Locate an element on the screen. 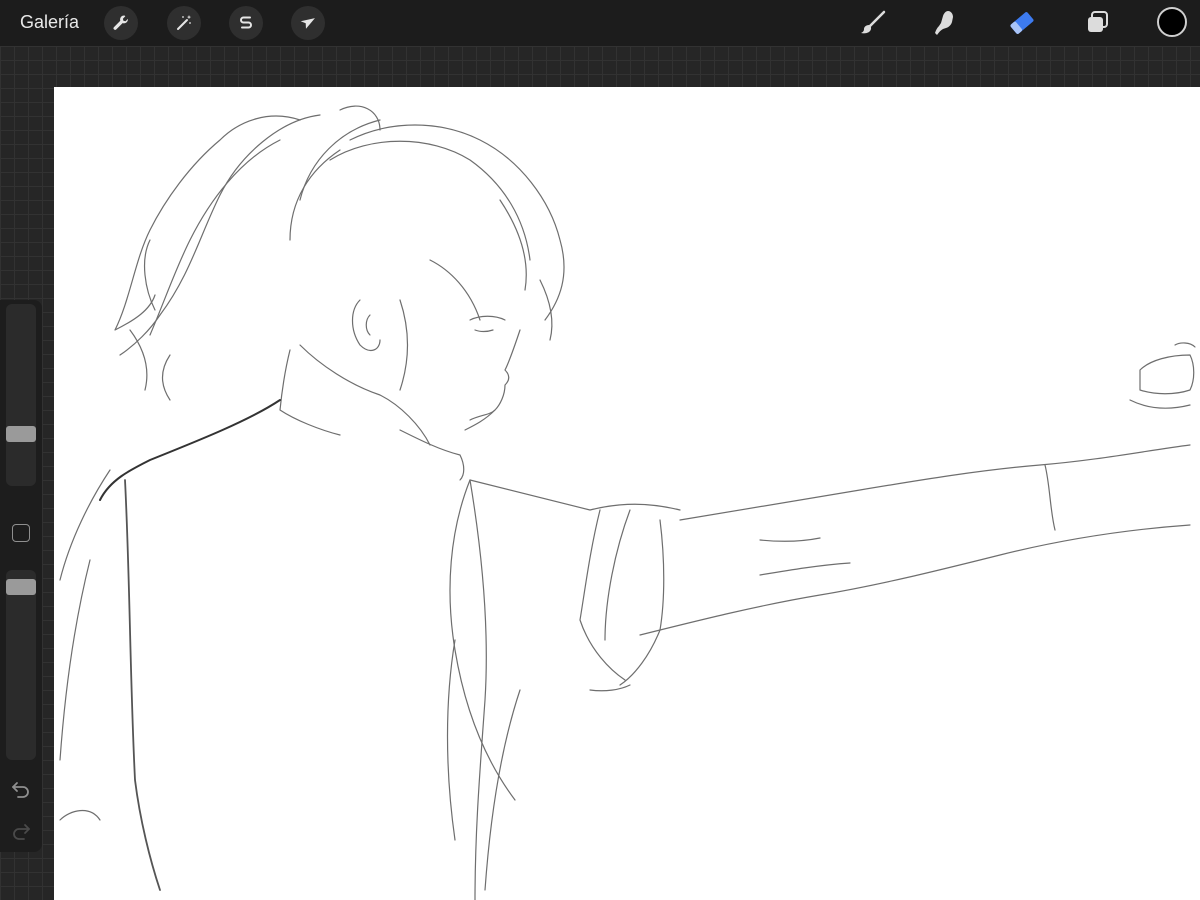 The height and width of the screenshot is (900, 1200). arrow-cursor-icon is located at coordinates (307, 23).